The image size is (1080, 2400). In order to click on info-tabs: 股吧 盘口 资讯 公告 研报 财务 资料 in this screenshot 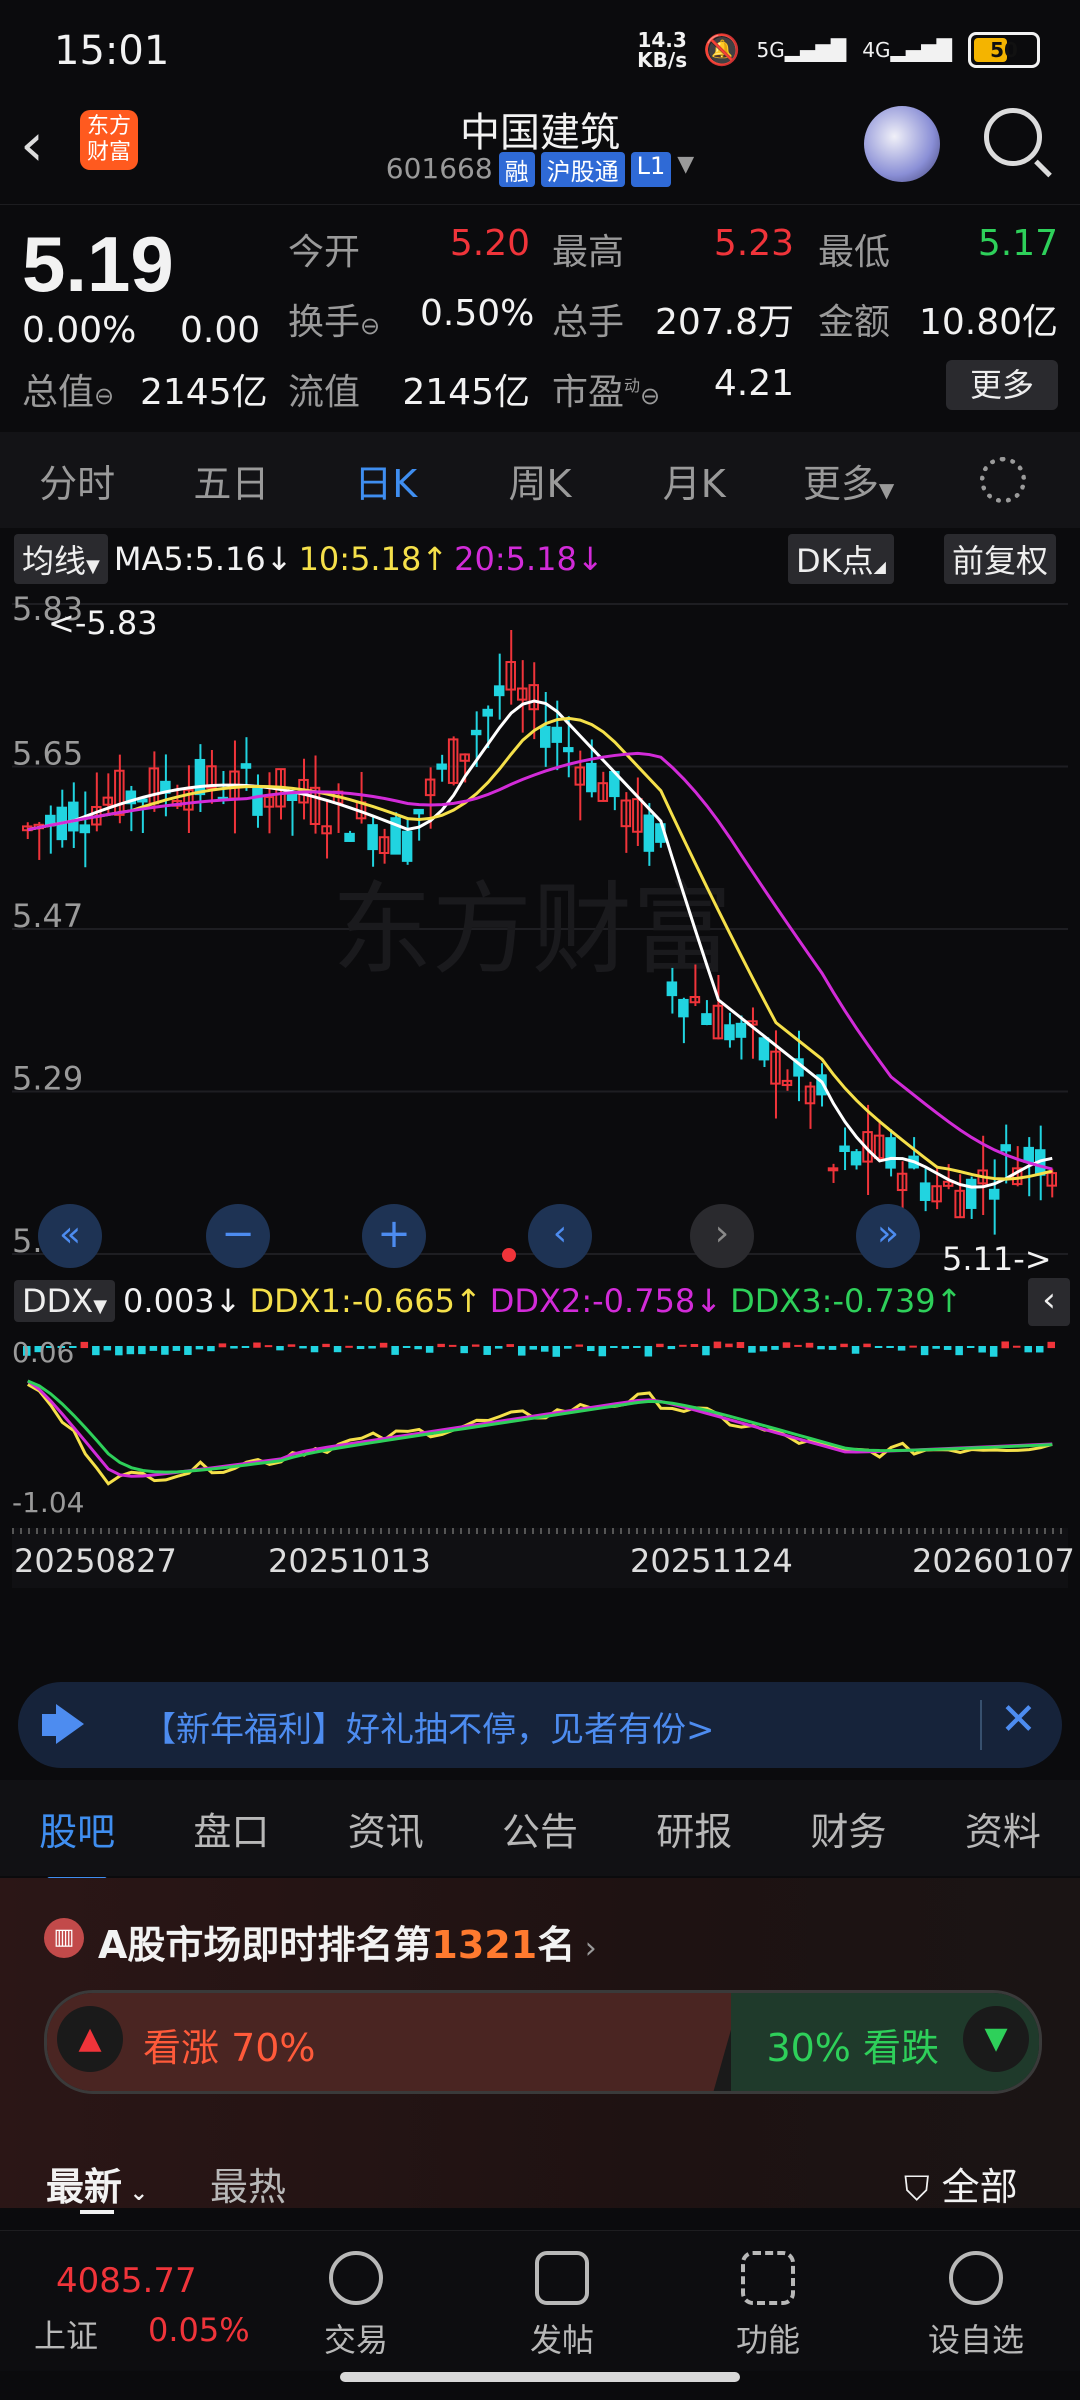, I will do `click(540, 1831)`.